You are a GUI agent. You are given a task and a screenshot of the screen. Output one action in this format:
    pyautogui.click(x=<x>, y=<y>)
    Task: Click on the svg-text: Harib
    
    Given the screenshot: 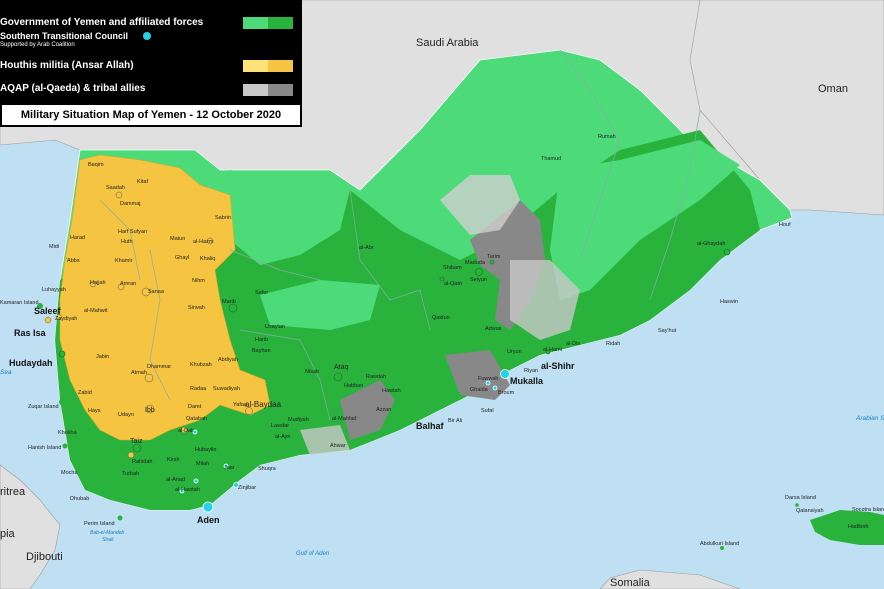 What is the action you would take?
    pyautogui.click(x=261, y=340)
    